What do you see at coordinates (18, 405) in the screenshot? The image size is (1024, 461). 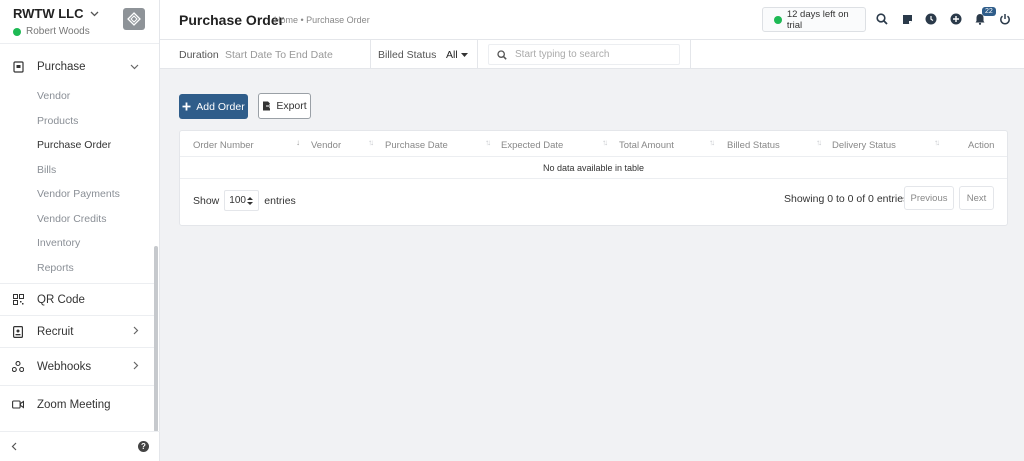 I see `video-icon` at bounding box center [18, 405].